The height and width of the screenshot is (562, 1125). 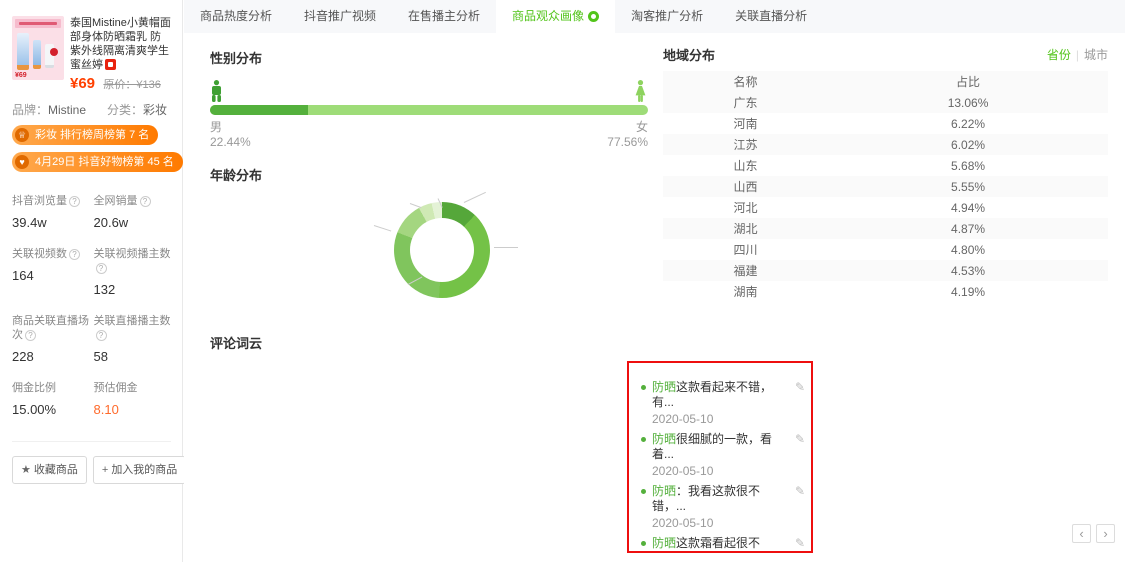 What do you see at coordinates (968, 249) in the screenshot?
I see `region-ratio: 4.80%` at bounding box center [968, 249].